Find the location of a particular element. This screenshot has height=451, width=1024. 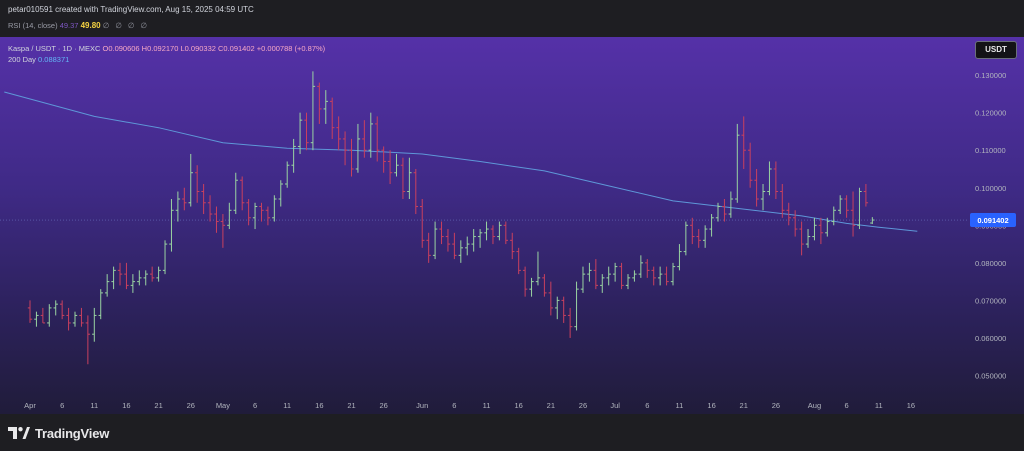

ma-value: 0.088371 is located at coordinates (54, 59).